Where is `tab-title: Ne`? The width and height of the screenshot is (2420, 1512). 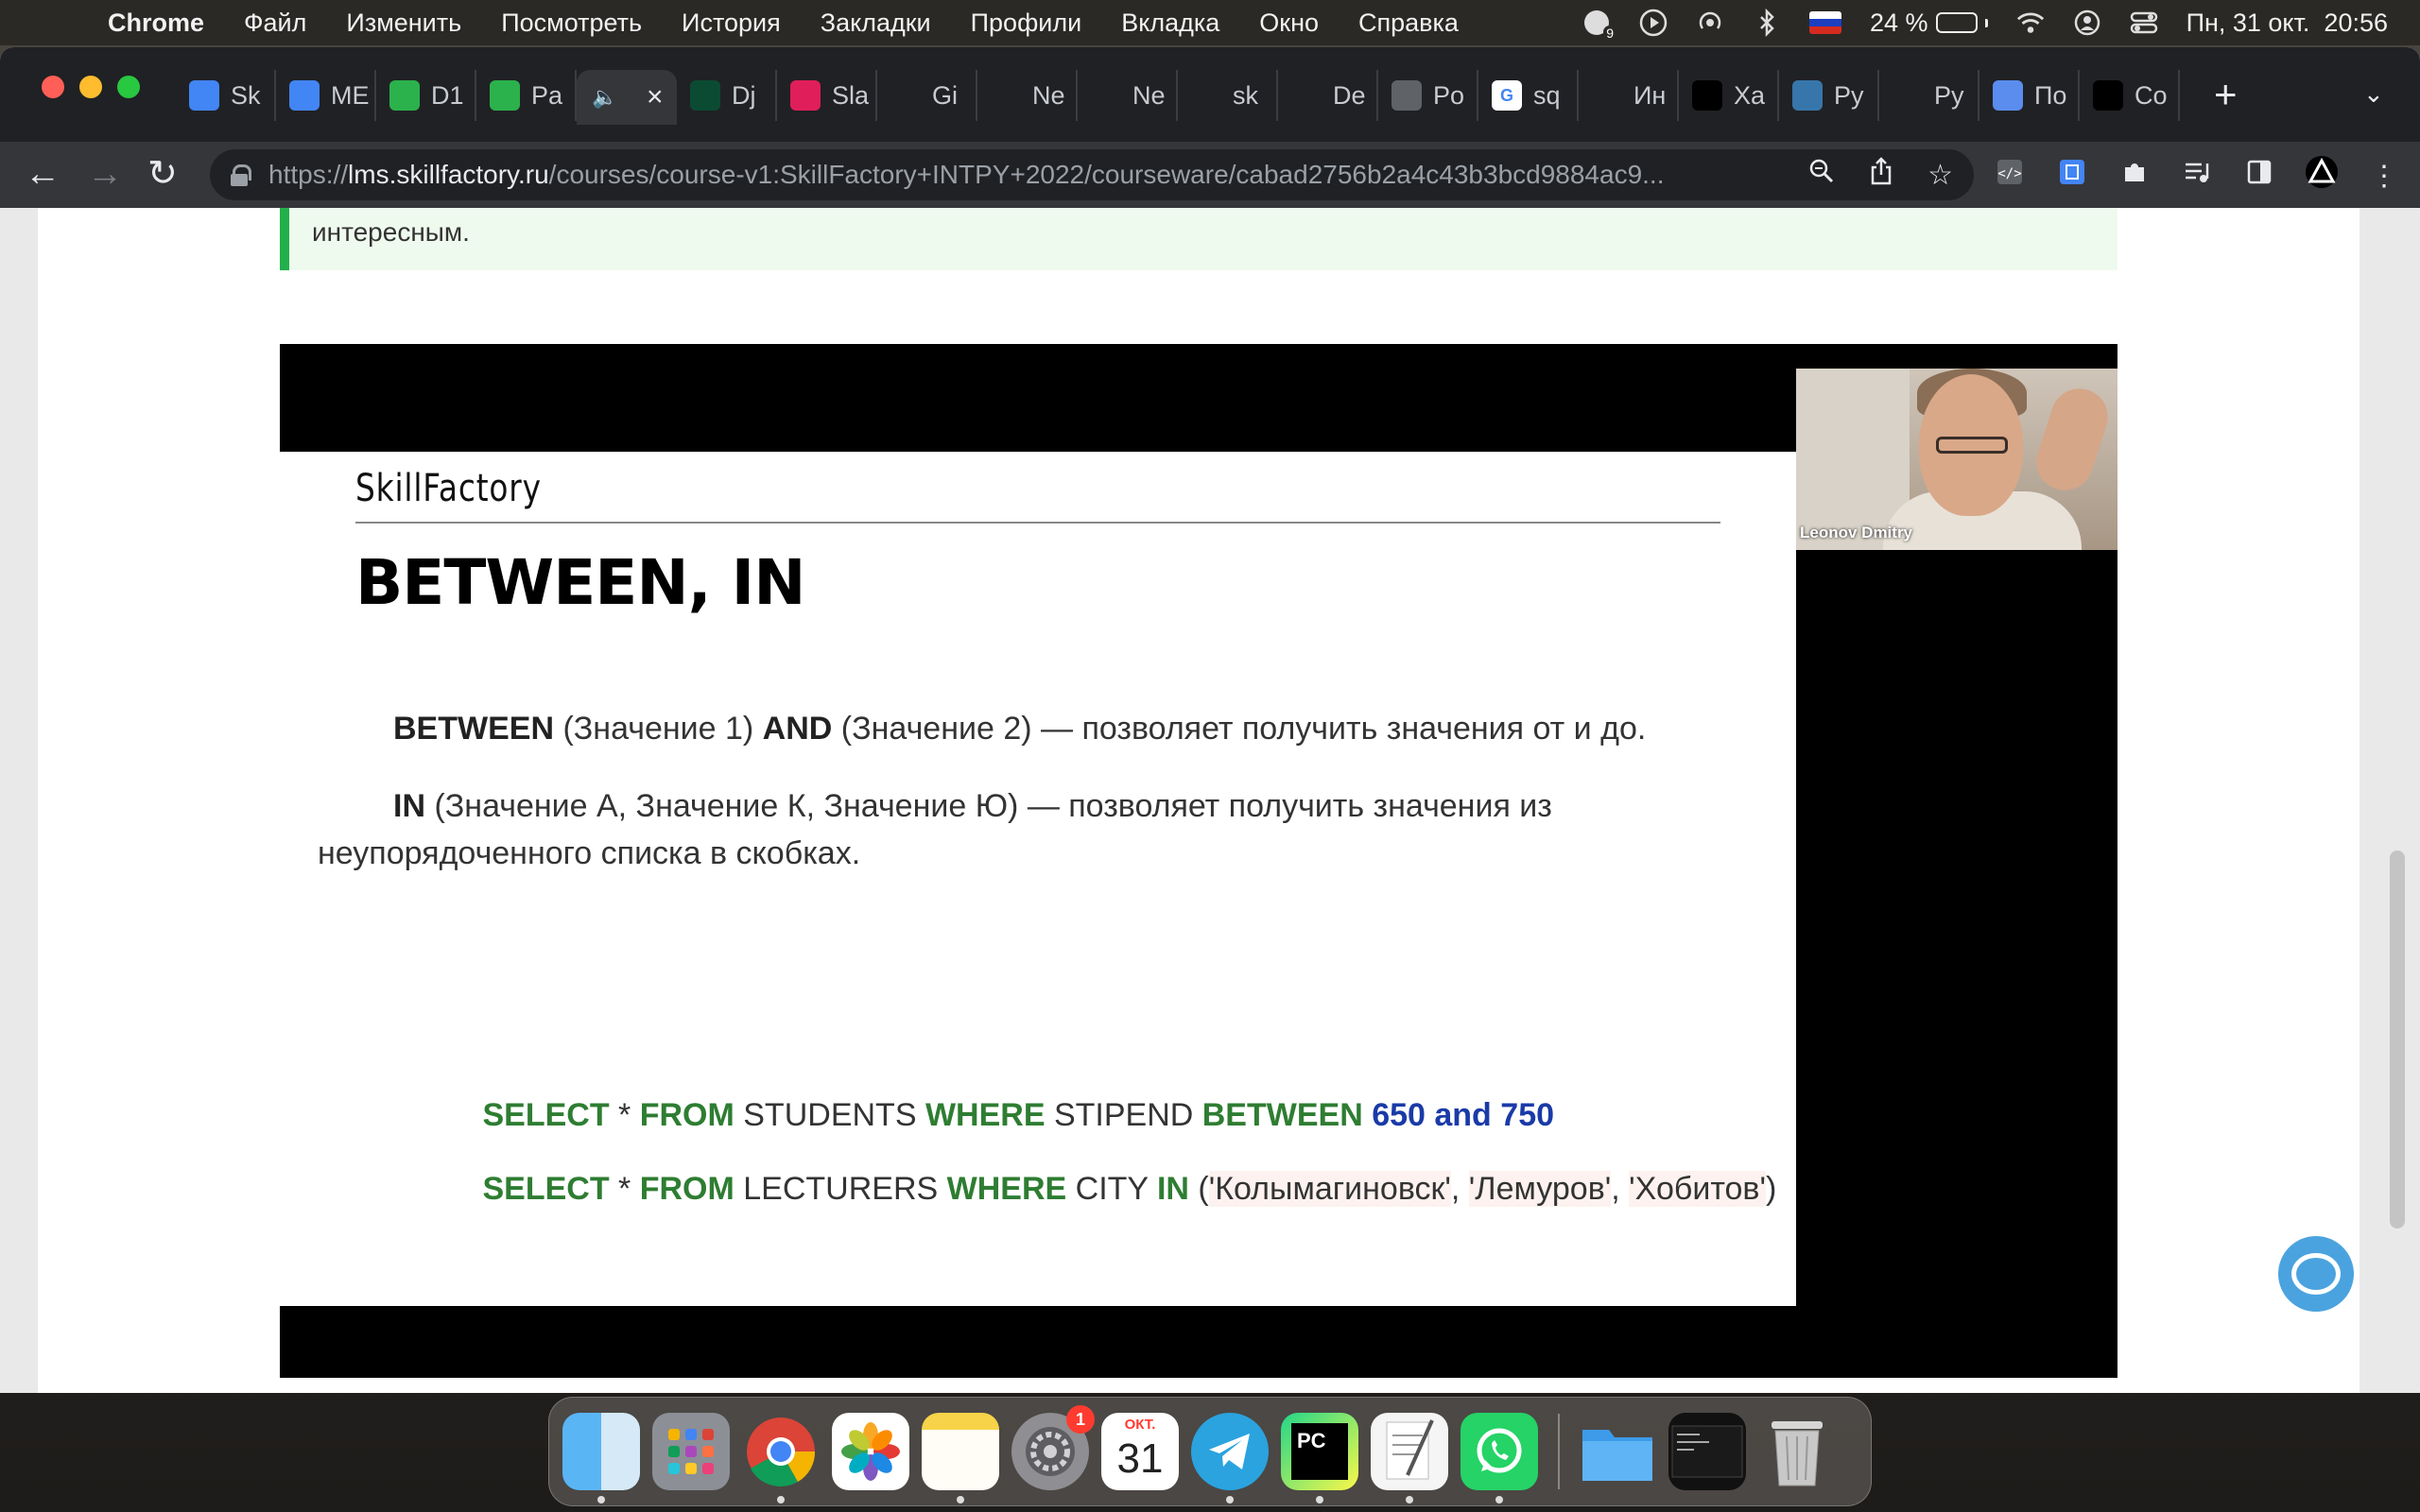 tab-title: Ne is located at coordinates (1048, 95).